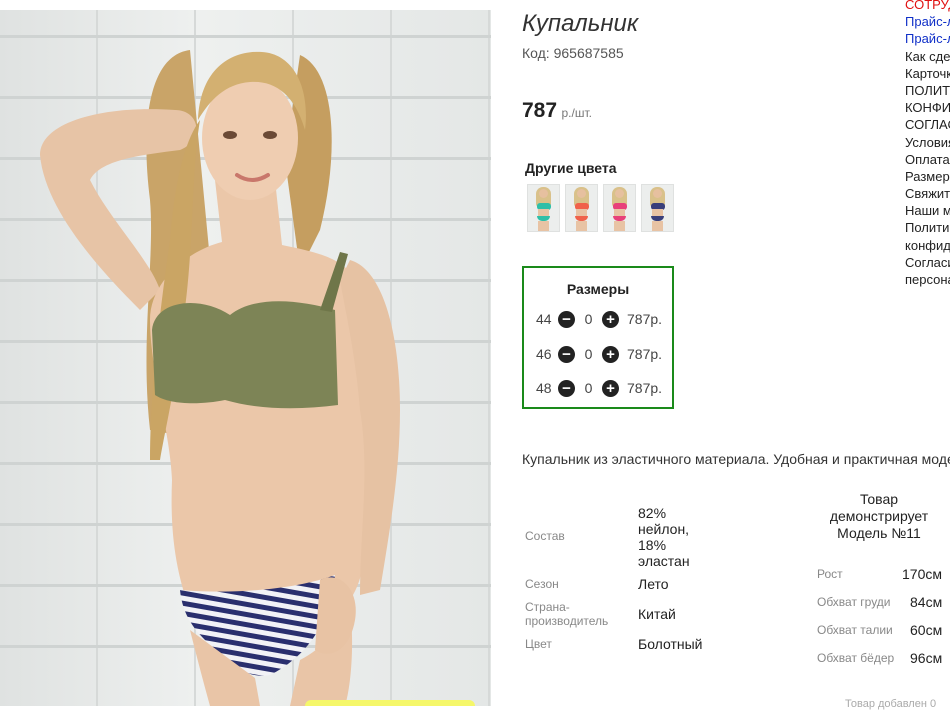 Image resolution: width=950 pixels, height=710 pixels. What do you see at coordinates (573, 53) in the screenshot?
I see `product-code: Код: 965687585` at bounding box center [573, 53].